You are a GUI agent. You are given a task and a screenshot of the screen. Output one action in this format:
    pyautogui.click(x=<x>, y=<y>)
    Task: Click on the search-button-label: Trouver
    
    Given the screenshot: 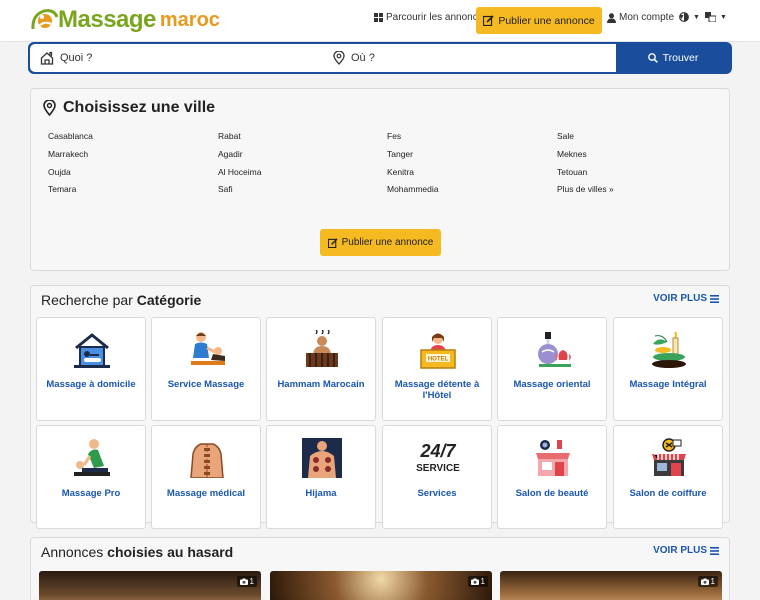 What is the action you would take?
    pyautogui.click(x=680, y=58)
    